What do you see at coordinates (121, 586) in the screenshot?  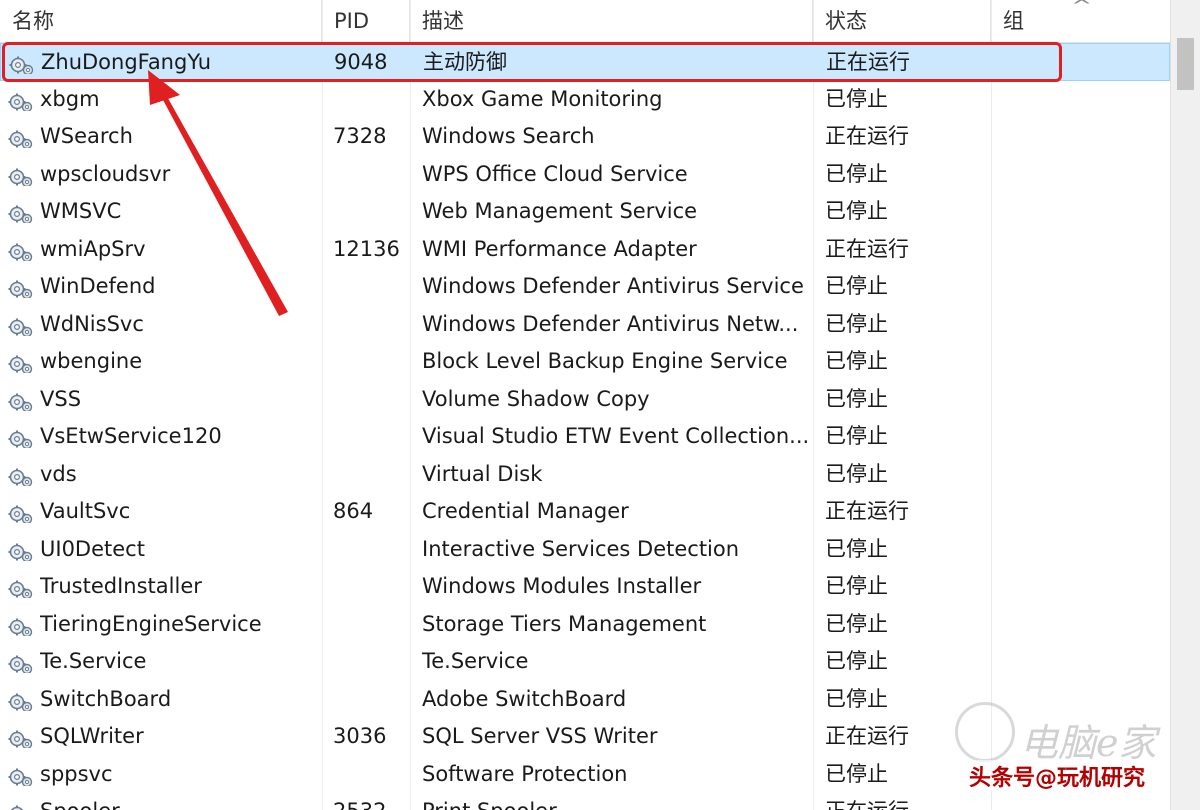 I see `service-name: TrustedInstaller` at bounding box center [121, 586].